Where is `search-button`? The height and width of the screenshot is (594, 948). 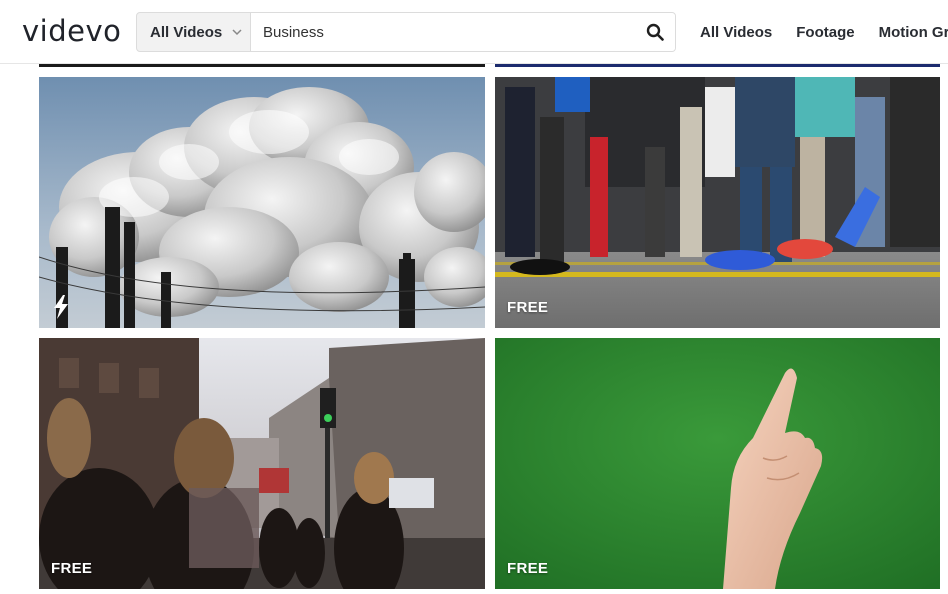 search-button is located at coordinates (655, 32).